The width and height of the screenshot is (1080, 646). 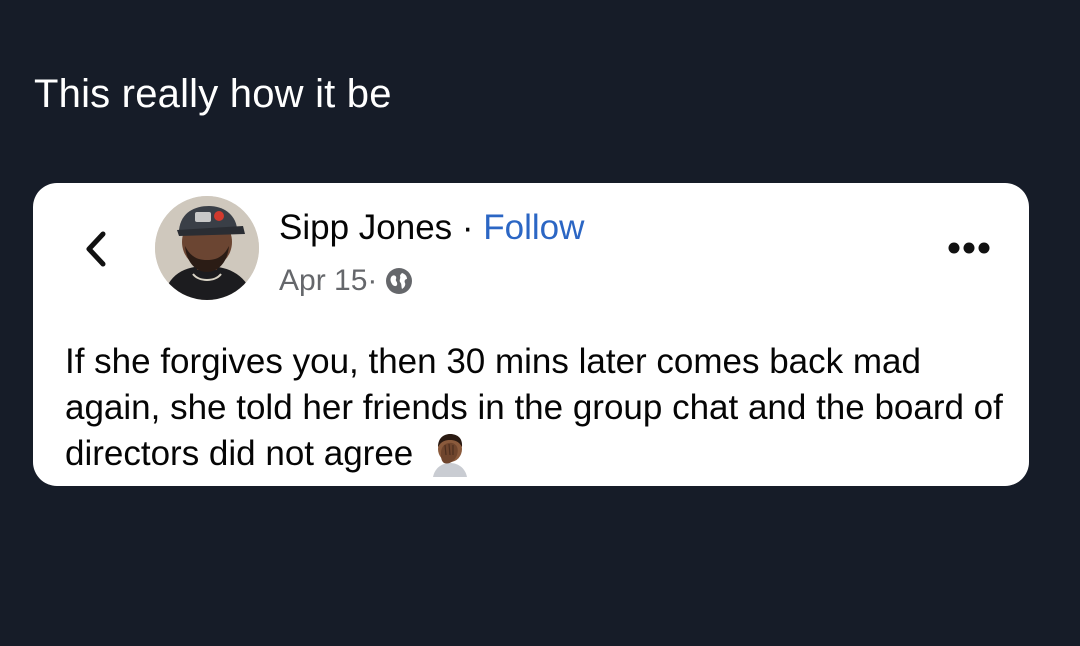 What do you see at coordinates (969, 248) in the screenshot?
I see `more-options-icon` at bounding box center [969, 248].